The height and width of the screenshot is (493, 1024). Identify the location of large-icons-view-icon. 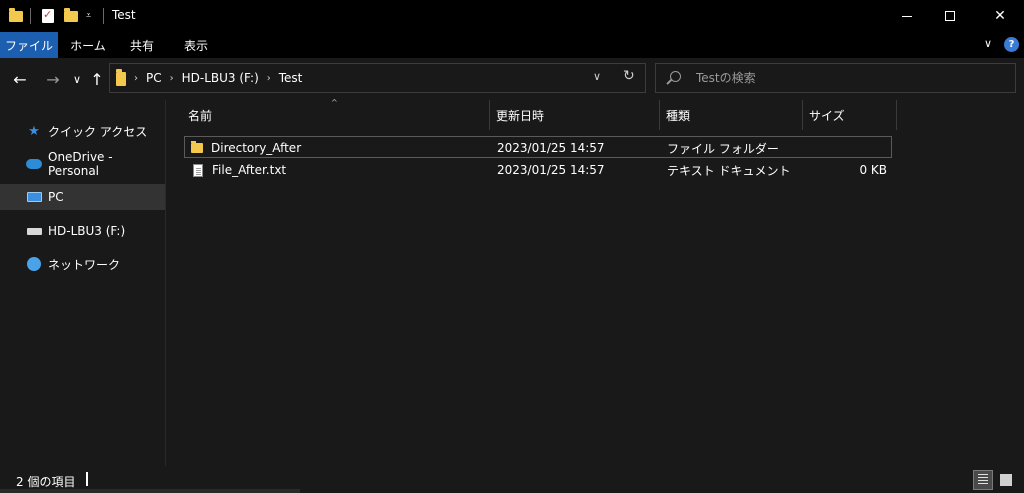
(1006, 480).